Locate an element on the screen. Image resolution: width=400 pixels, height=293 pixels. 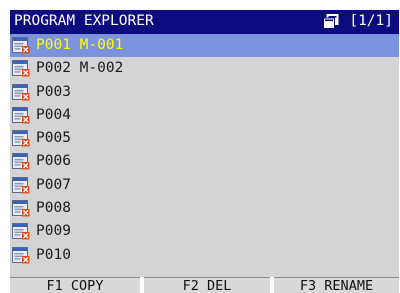
page-indicator: [1/1] is located at coordinates (371, 21).